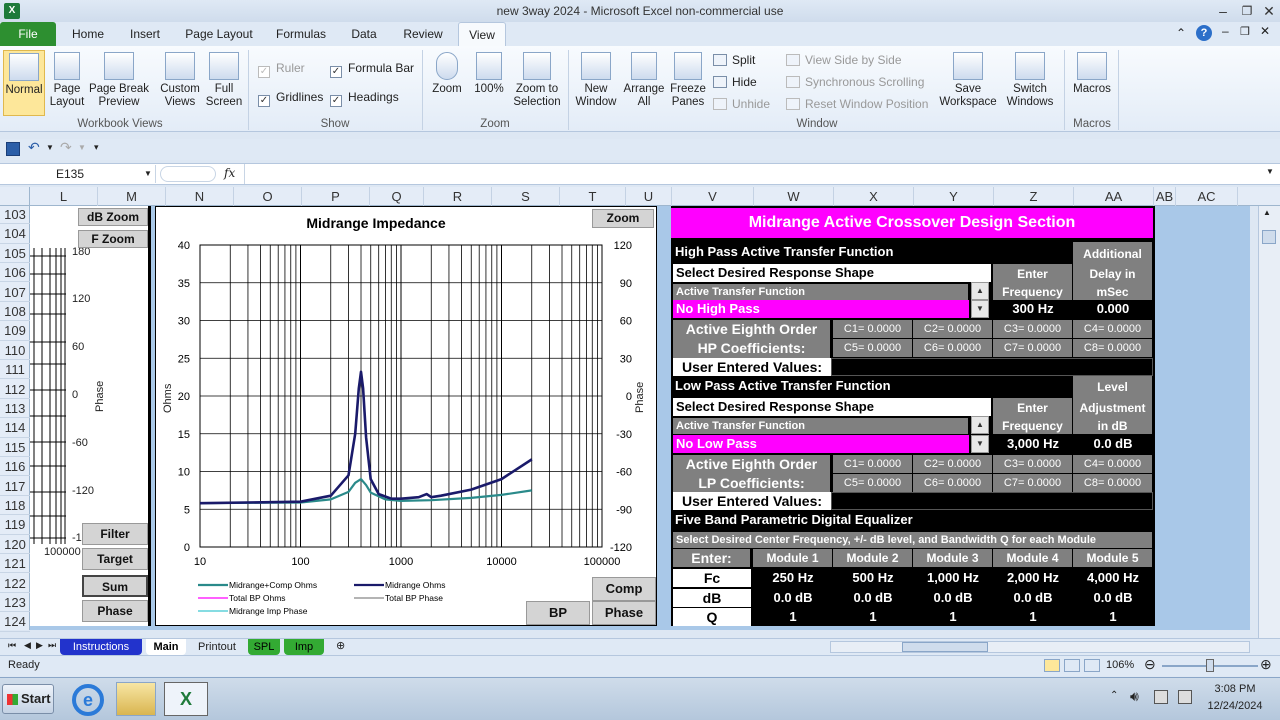 Image resolution: width=1280 pixels, height=720 pixels. What do you see at coordinates (64, 196) in the screenshot?
I see `column-header: L` at bounding box center [64, 196].